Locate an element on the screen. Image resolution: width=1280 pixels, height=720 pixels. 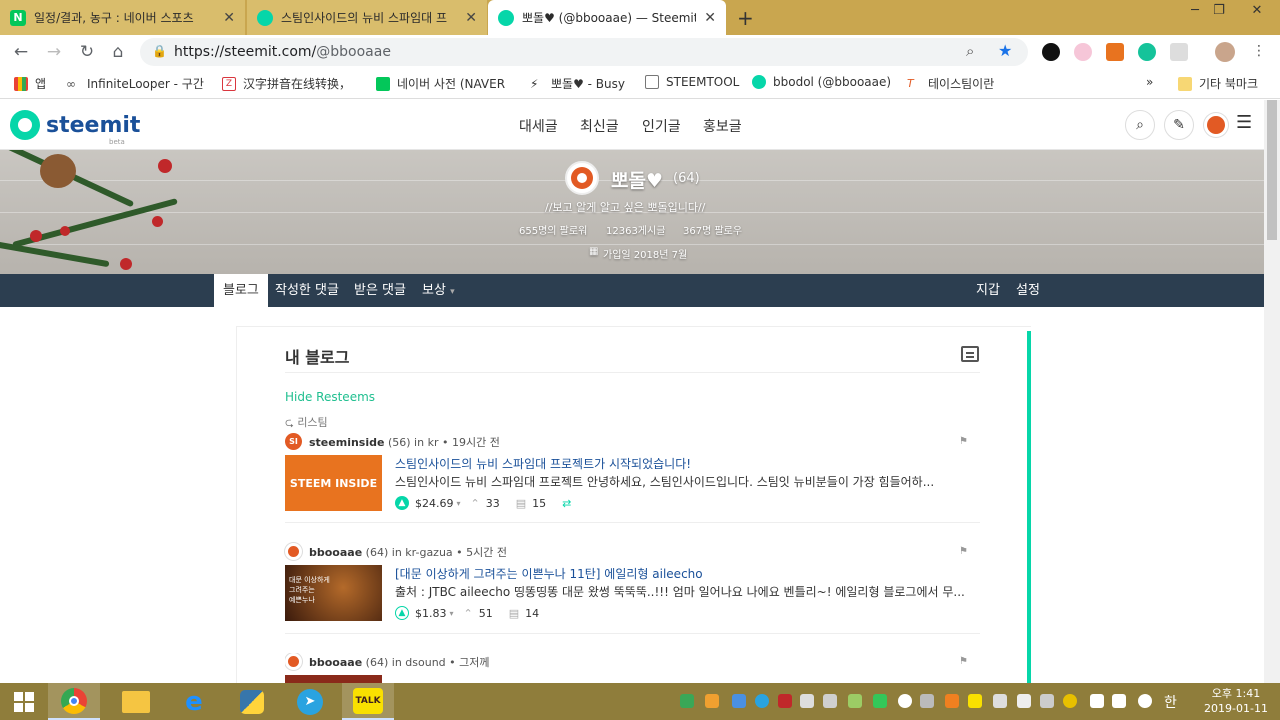
internet-explorer-icon: e is located at coordinates (194, 701).